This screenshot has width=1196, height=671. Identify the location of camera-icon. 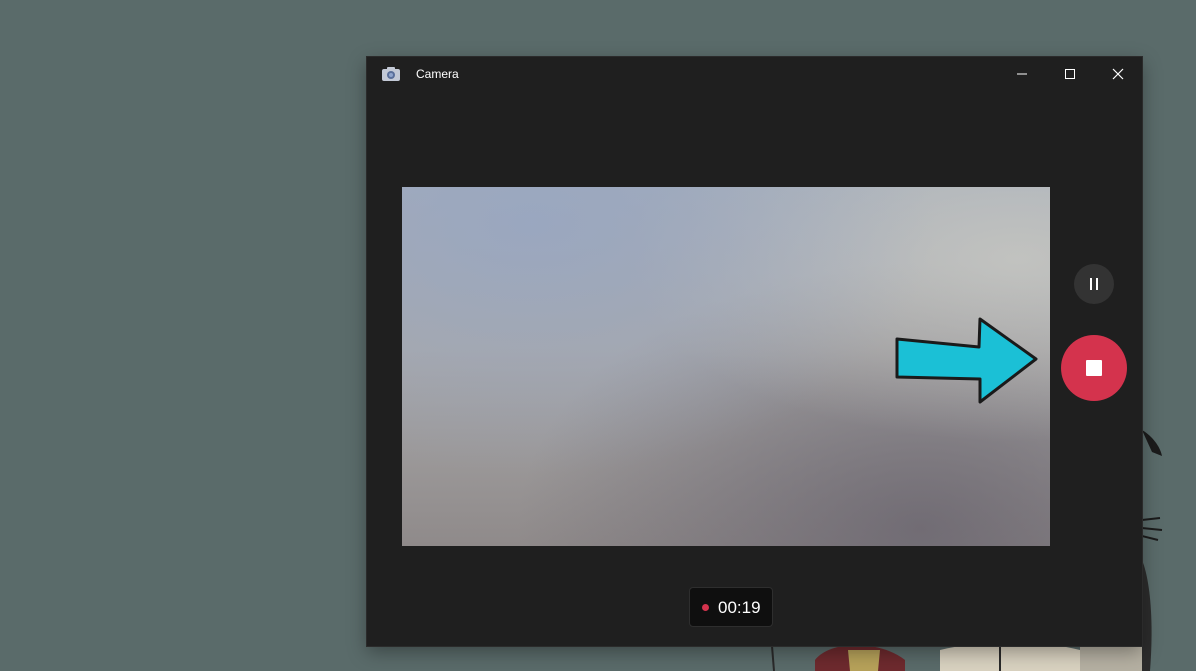
(391, 74).